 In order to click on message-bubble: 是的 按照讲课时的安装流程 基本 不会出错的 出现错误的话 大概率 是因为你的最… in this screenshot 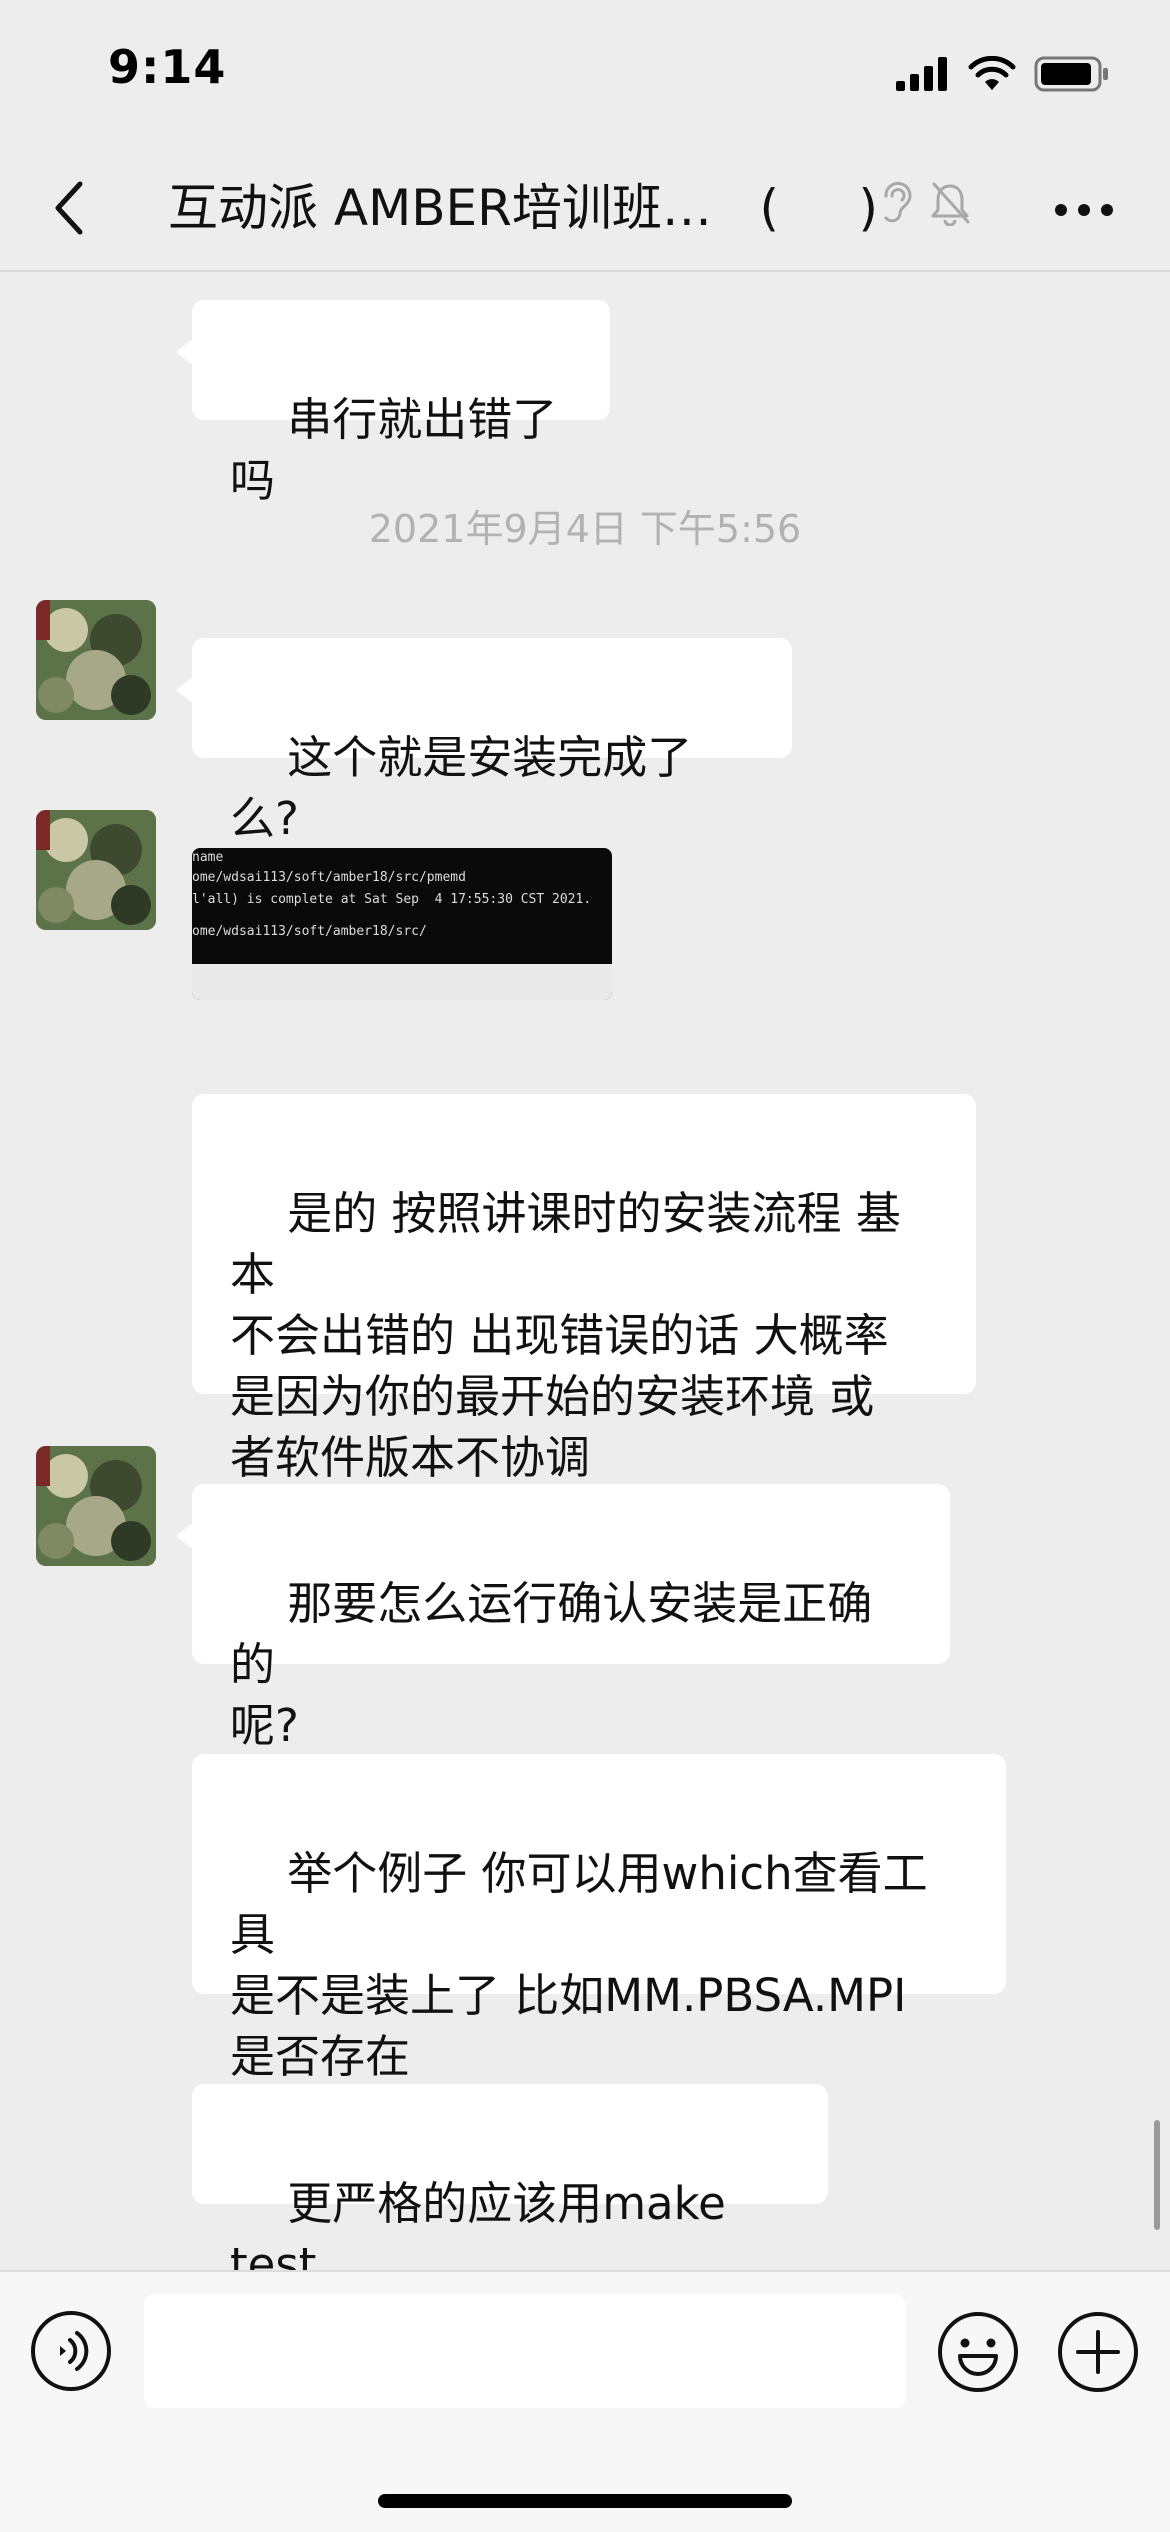, I will do `click(584, 1289)`.